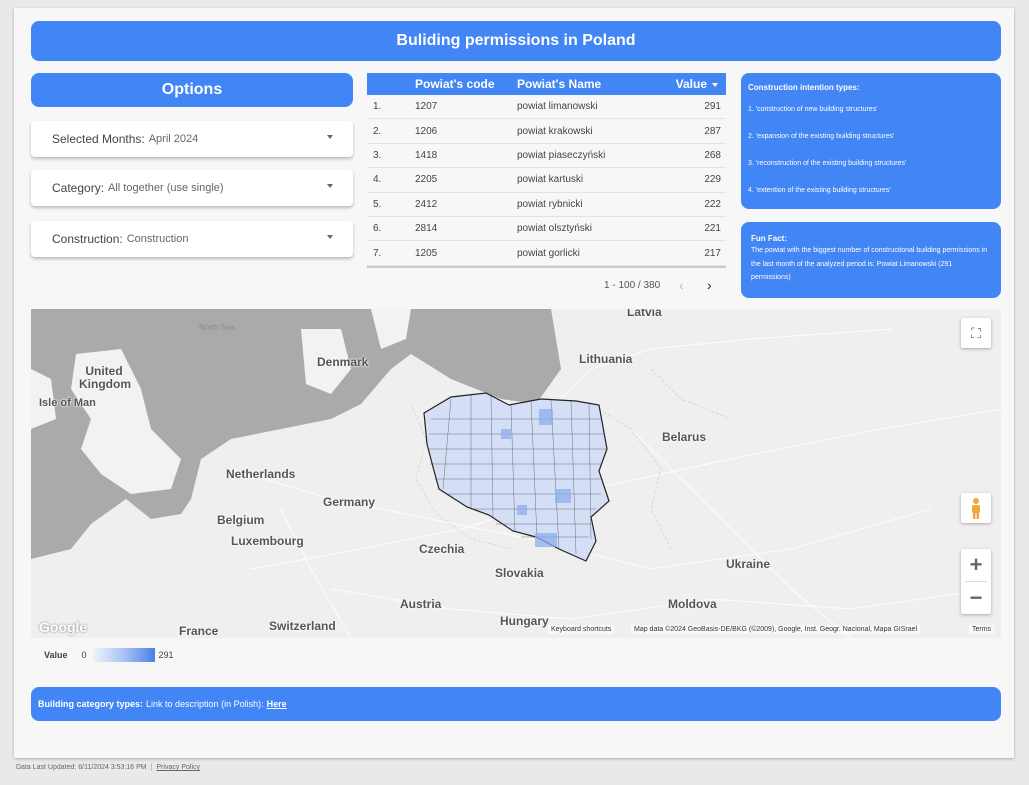 The height and width of the screenshot is (785, 1029). Describe the element at coordinates (199, 631) in the screenshot. I see `map-label: France` at that location.